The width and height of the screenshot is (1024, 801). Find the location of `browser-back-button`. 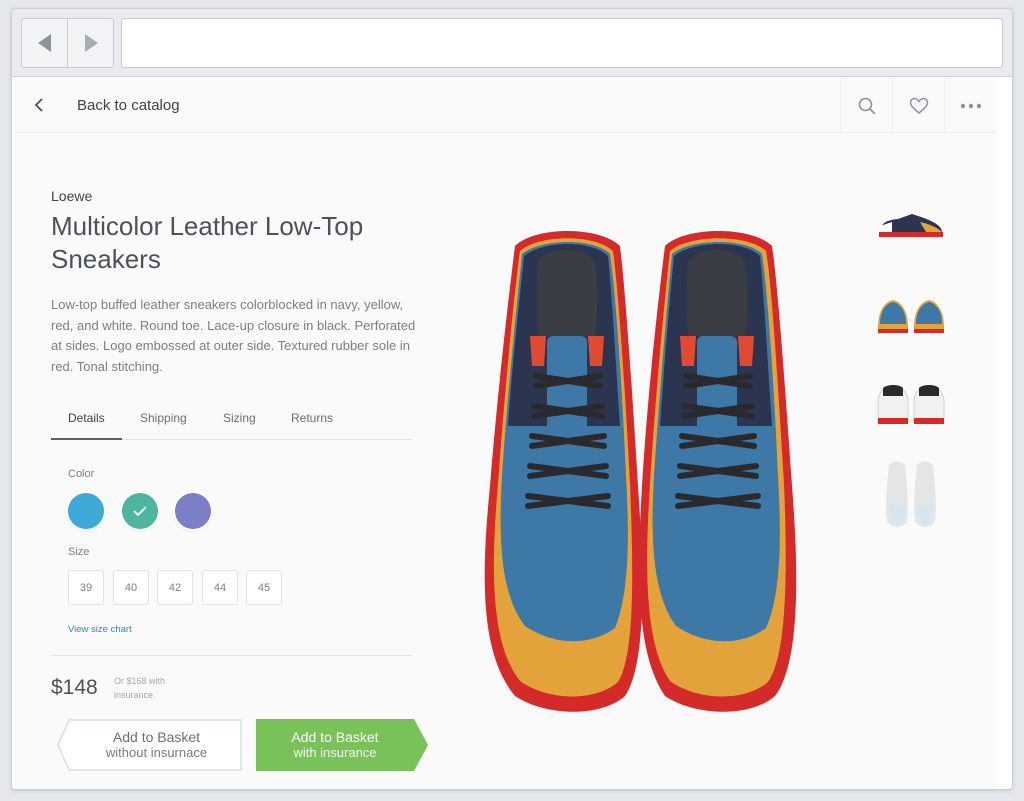

browser-back-button is located at coordinates (44, 43).